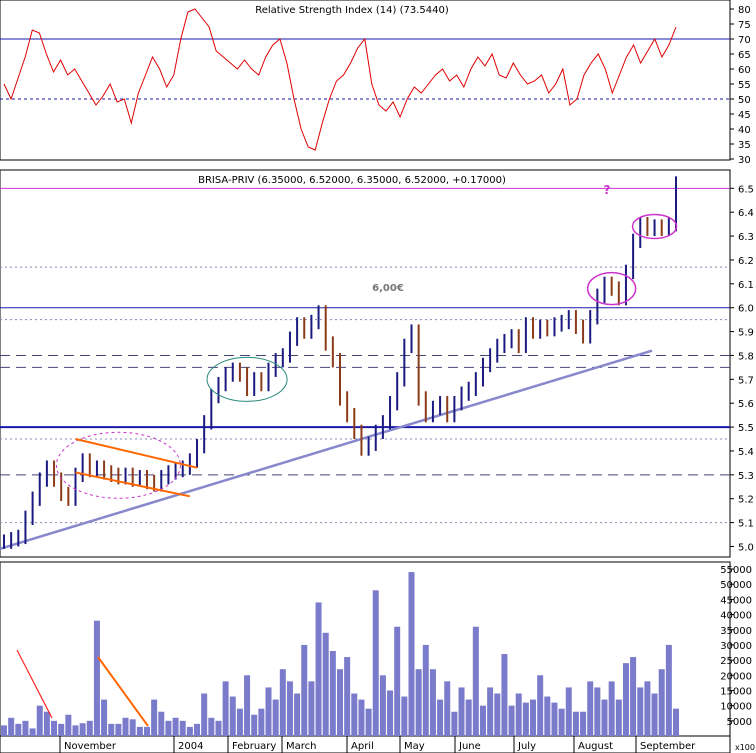 The image size is (756, 753). What do you see at coordinates (746, 524) in the screenshot?
I see `price-tick-label: 5.1` at bounding box center [746, 524].